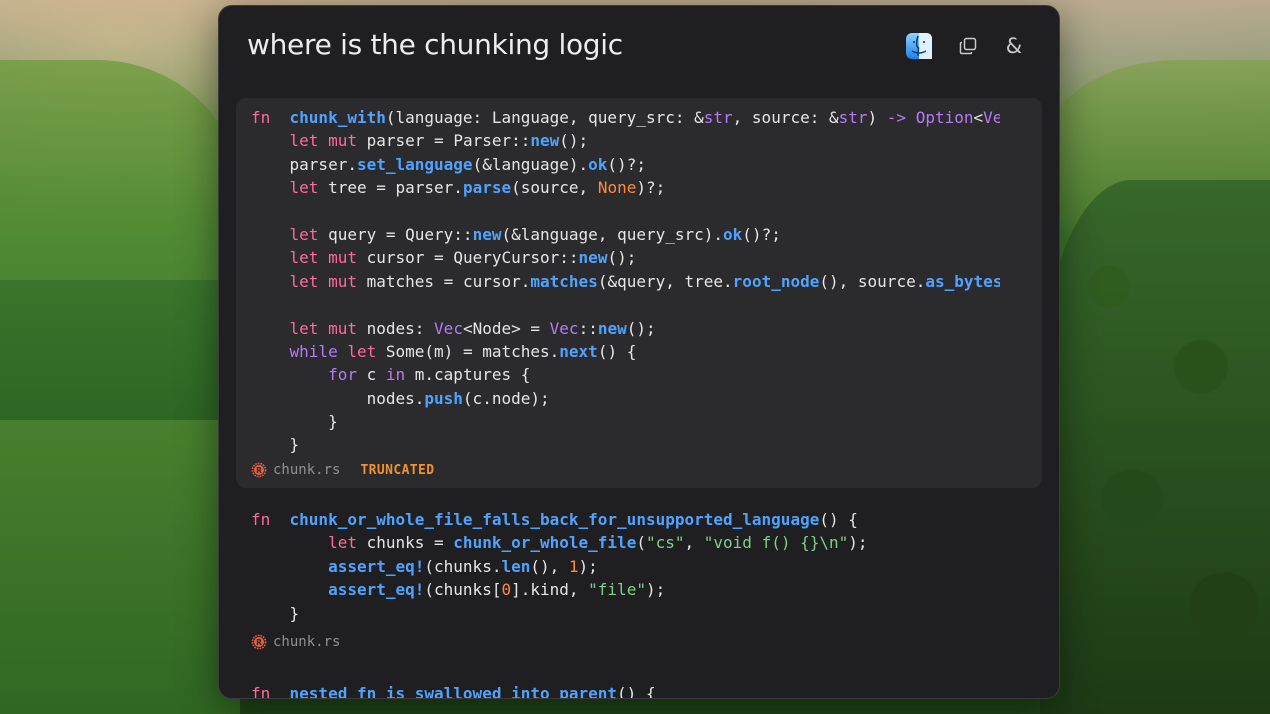 This screenshot has width=1270, height=714. I want to click on background-meadow, so click(120, 567).